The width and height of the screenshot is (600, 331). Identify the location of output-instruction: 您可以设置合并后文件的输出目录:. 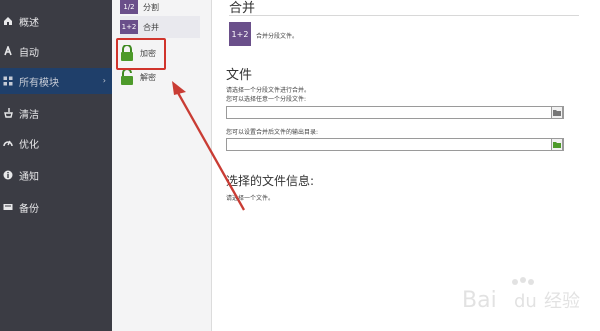
(272, 132).